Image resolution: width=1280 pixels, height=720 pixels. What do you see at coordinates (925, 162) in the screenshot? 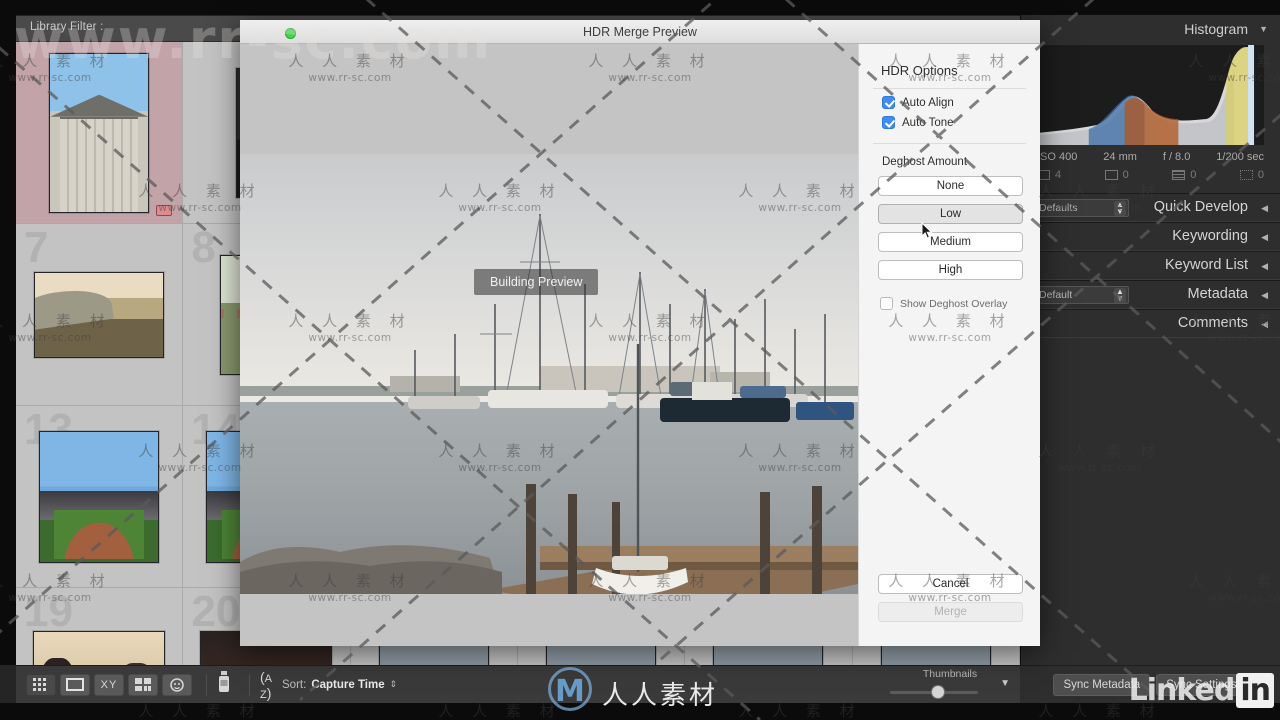
I see `deghost-amount-label: Deghost Amount` at bounding box center [925, 162].